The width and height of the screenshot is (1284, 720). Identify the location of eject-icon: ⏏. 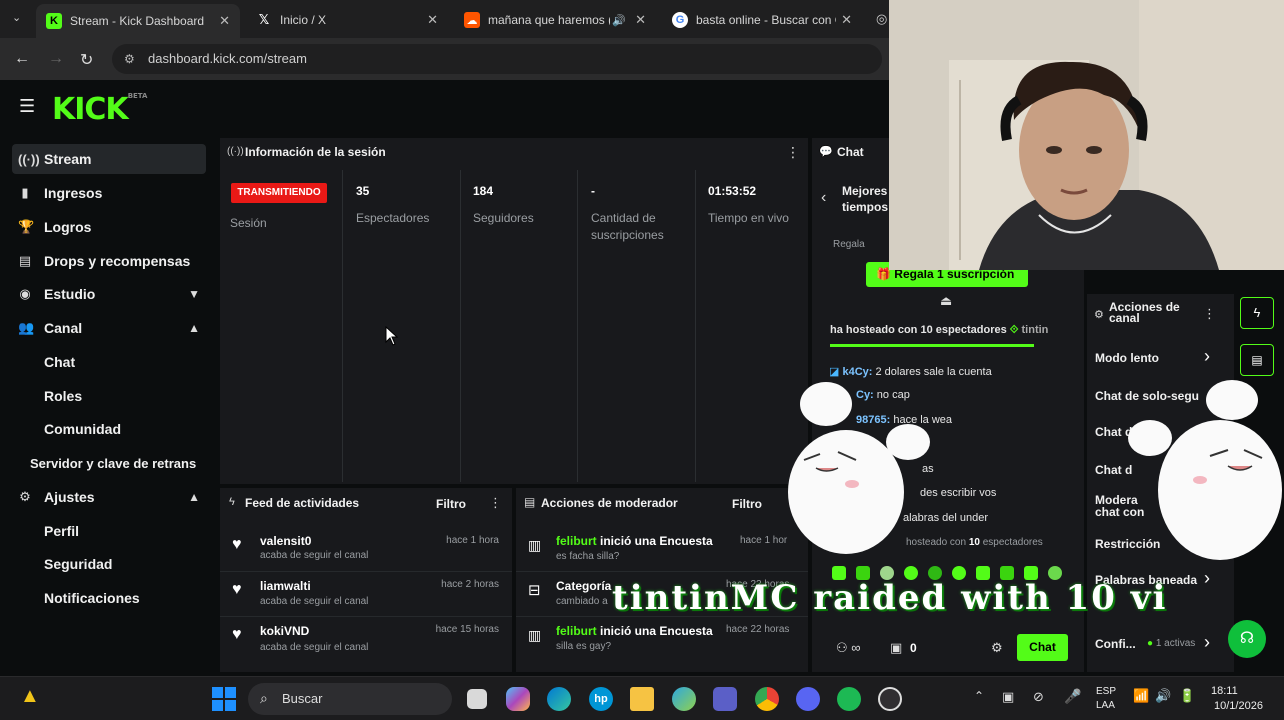
(946, 301).